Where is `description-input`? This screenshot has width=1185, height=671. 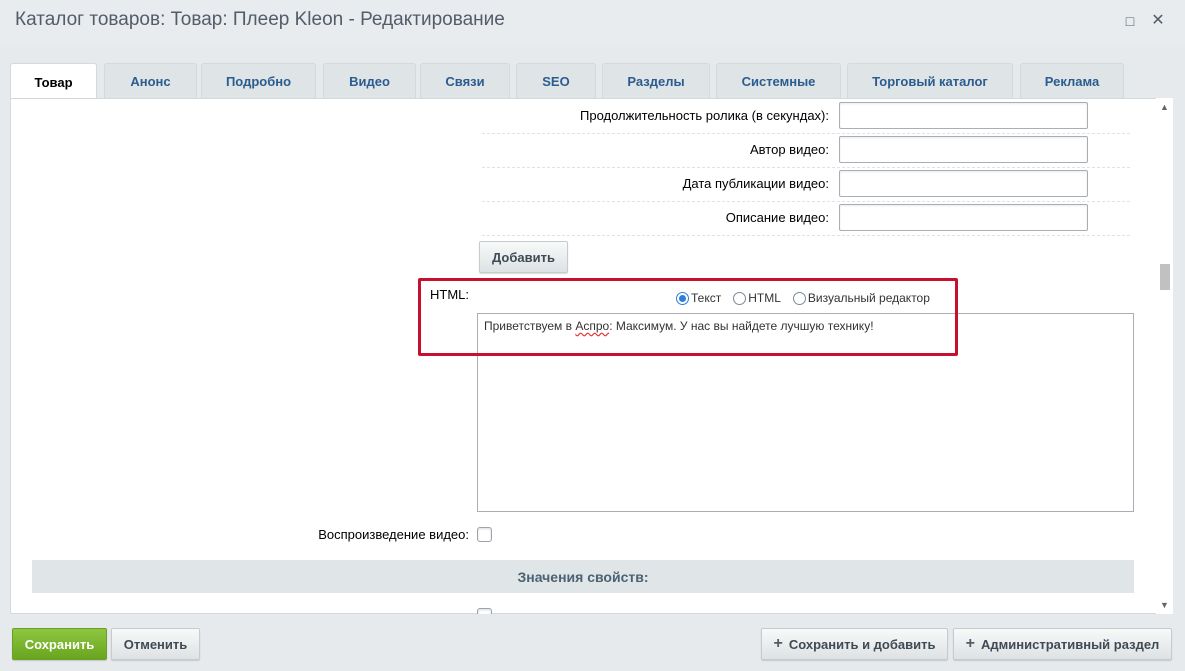
description-input is located at coordinates (963, 217).